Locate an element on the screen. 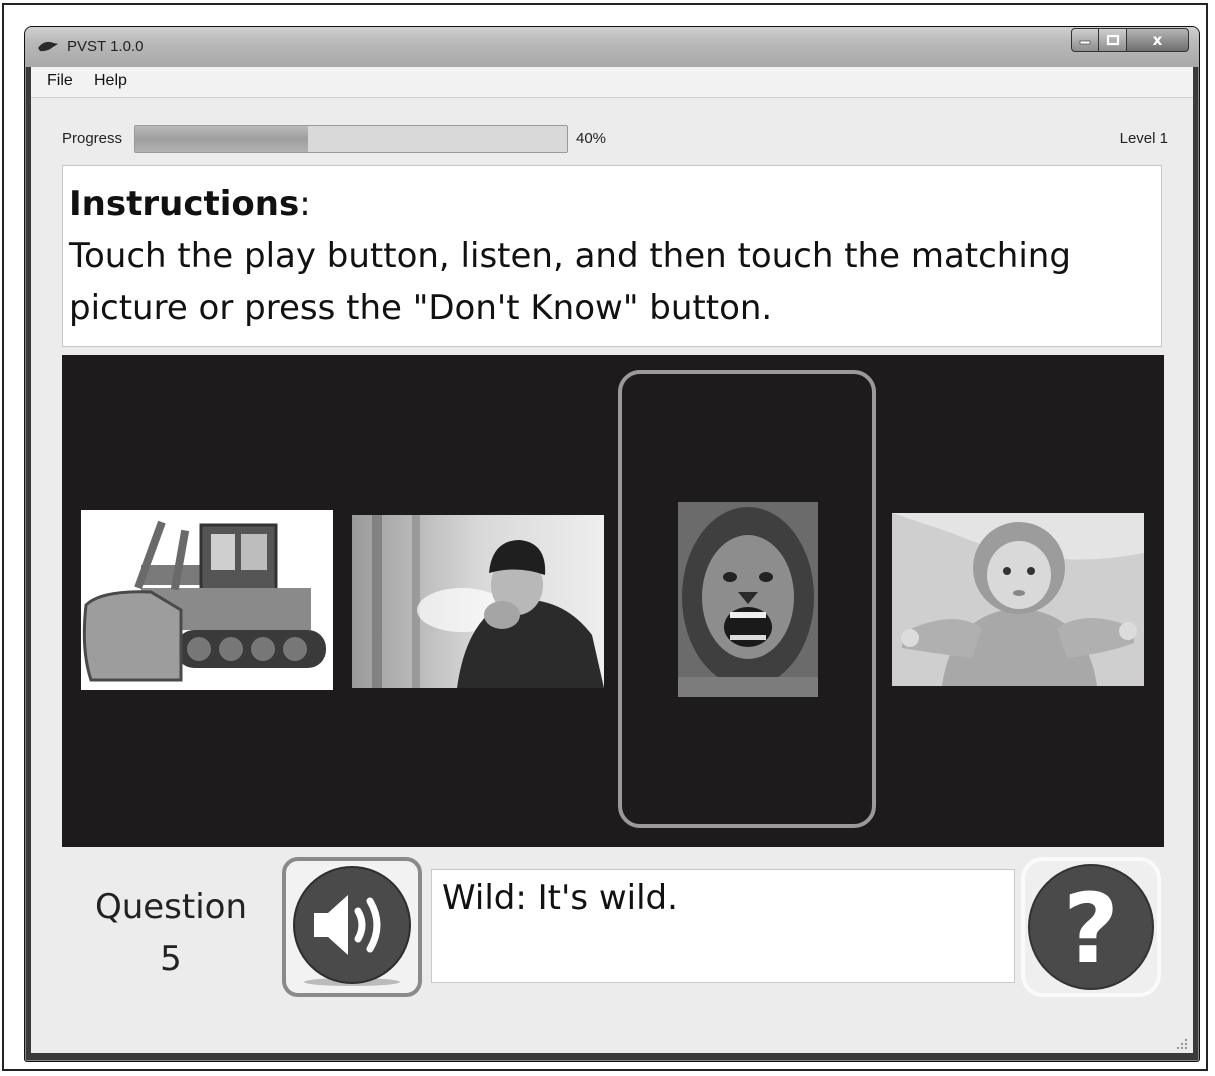 This screenshot has height=1076, width=1215. picture-bulldozer is located at coordinates (207, 600).